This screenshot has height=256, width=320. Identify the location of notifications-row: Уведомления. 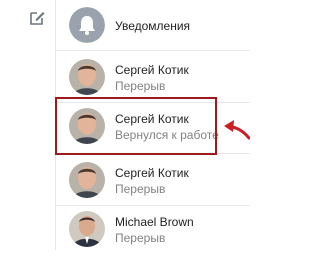
(153, 26).